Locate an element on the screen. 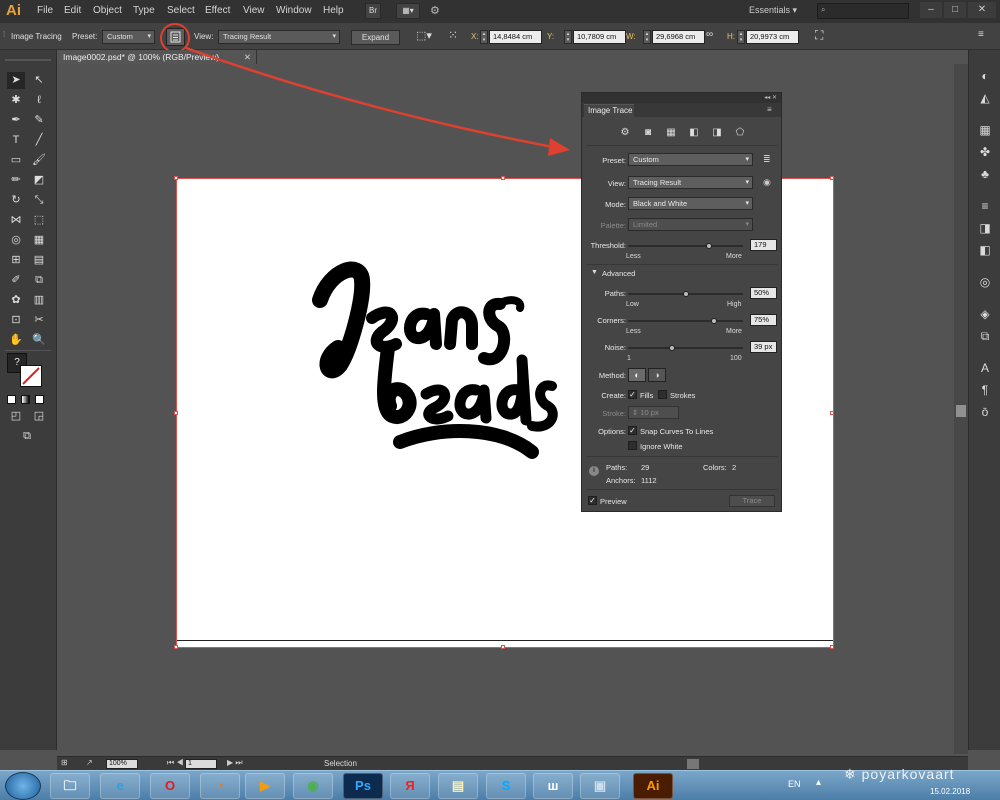 This screenshot has height=800, width=1000. symbol-sprayer-tool: ✿ is located at coordinates (16, 300).